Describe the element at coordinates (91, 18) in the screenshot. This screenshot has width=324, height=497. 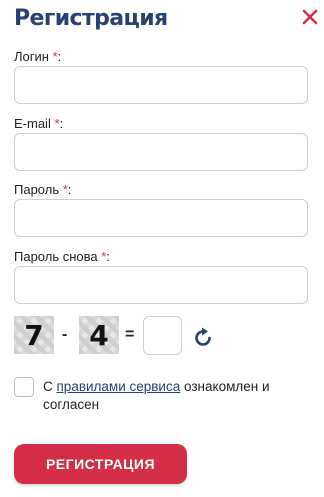
I see `page-title: Регистрация` at that location.